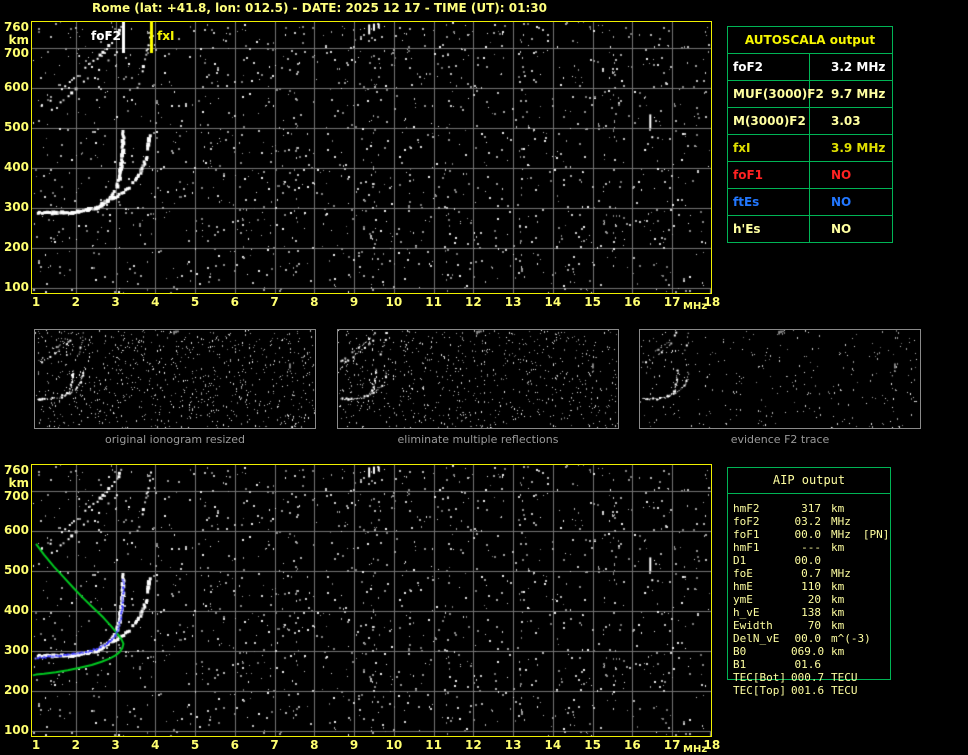 This screenshot has height=755, width=968. Describe the element at coordinates (746, 534) in the screenshot. I see `aip-row-label: foF1` at that location.